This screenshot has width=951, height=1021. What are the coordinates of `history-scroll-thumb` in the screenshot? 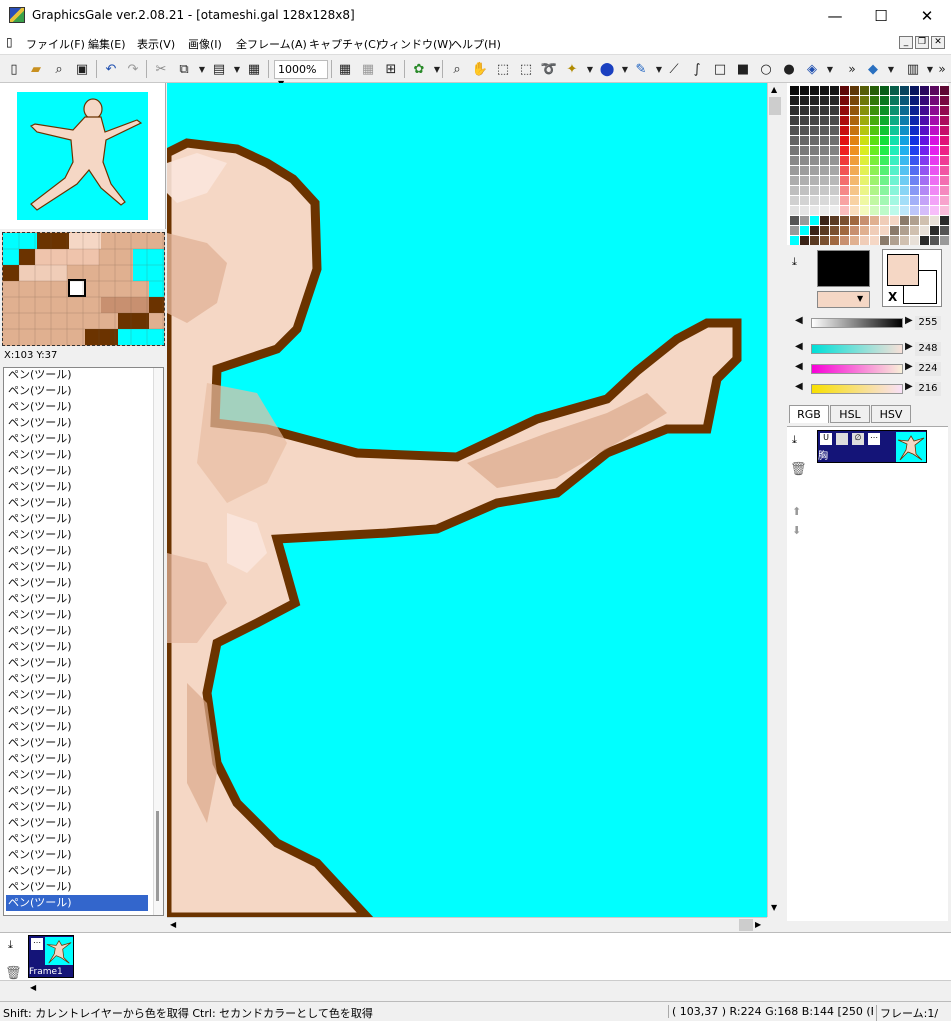 It's located at (157, 856).